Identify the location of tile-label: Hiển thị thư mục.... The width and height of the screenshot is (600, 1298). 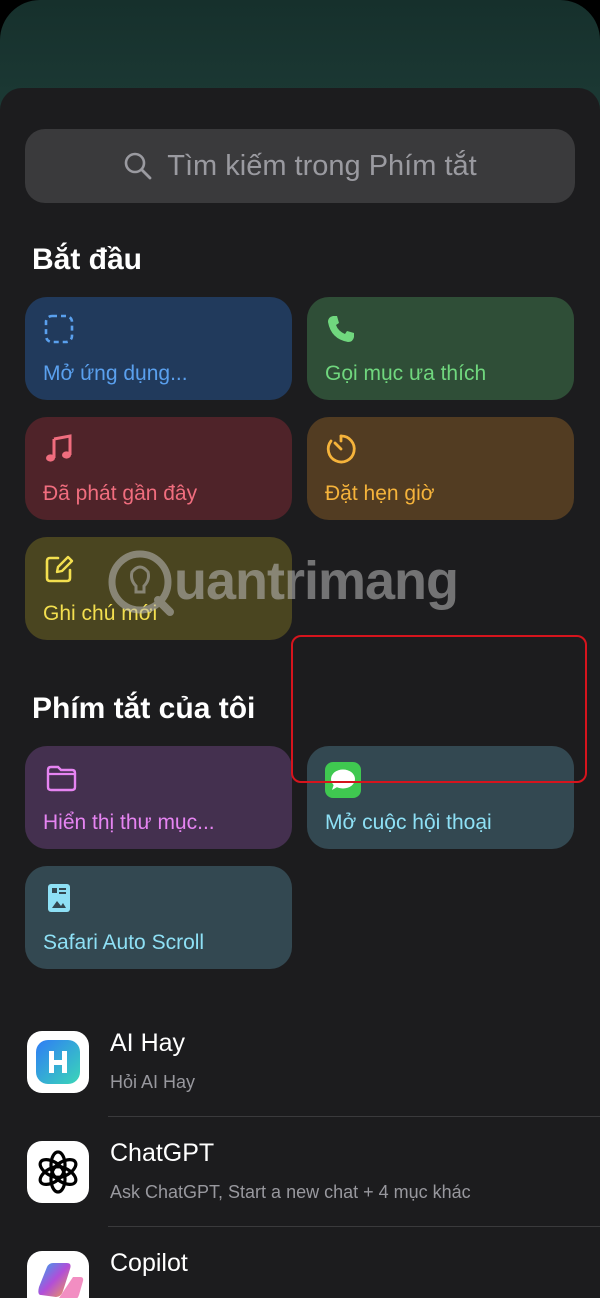
(129, 822).